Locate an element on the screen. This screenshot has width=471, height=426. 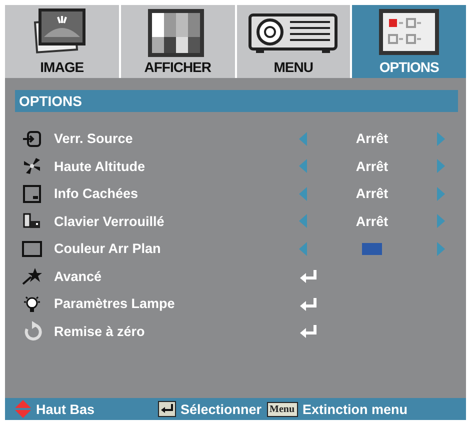
star-icon is located at coordinates (32, 276).